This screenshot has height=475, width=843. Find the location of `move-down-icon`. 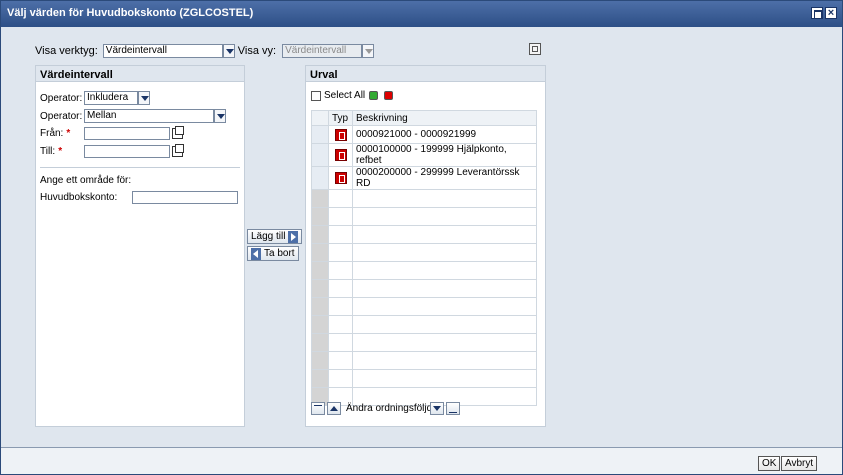

move-down-icon is located at coordinates (437, 408).